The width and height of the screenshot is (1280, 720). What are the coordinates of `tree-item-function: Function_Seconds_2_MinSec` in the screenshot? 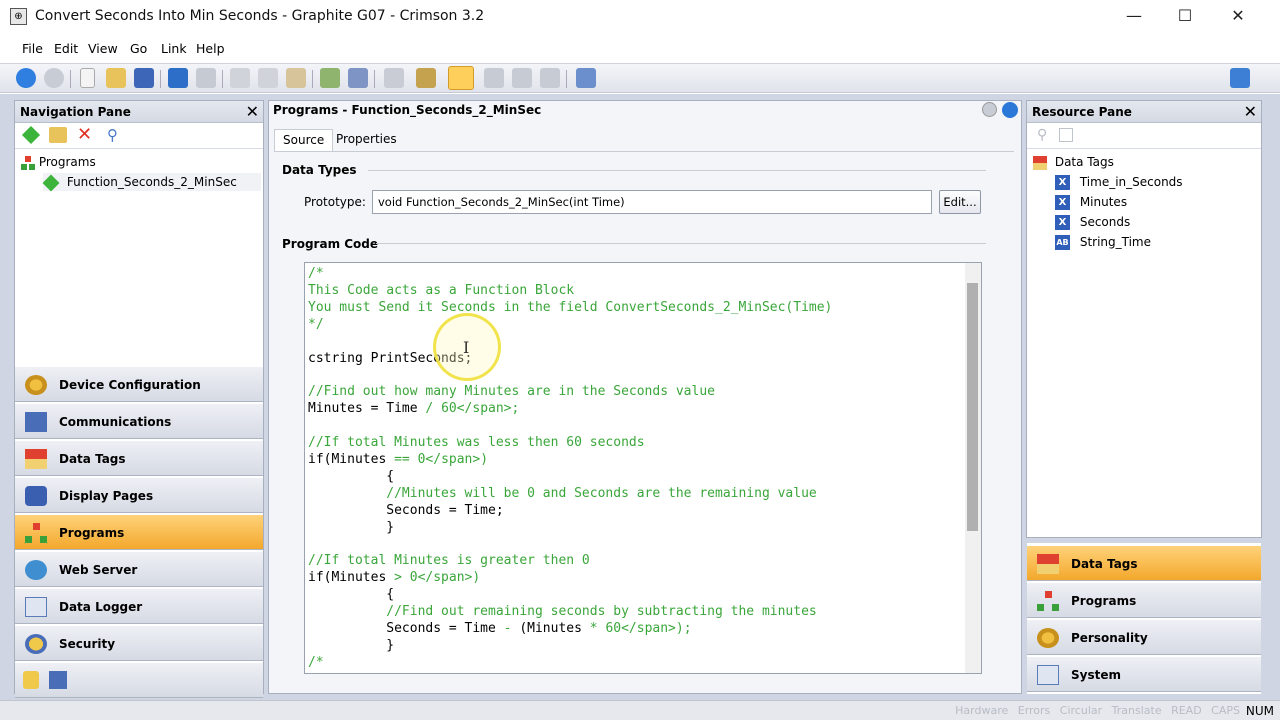 It's located at (151, 182).